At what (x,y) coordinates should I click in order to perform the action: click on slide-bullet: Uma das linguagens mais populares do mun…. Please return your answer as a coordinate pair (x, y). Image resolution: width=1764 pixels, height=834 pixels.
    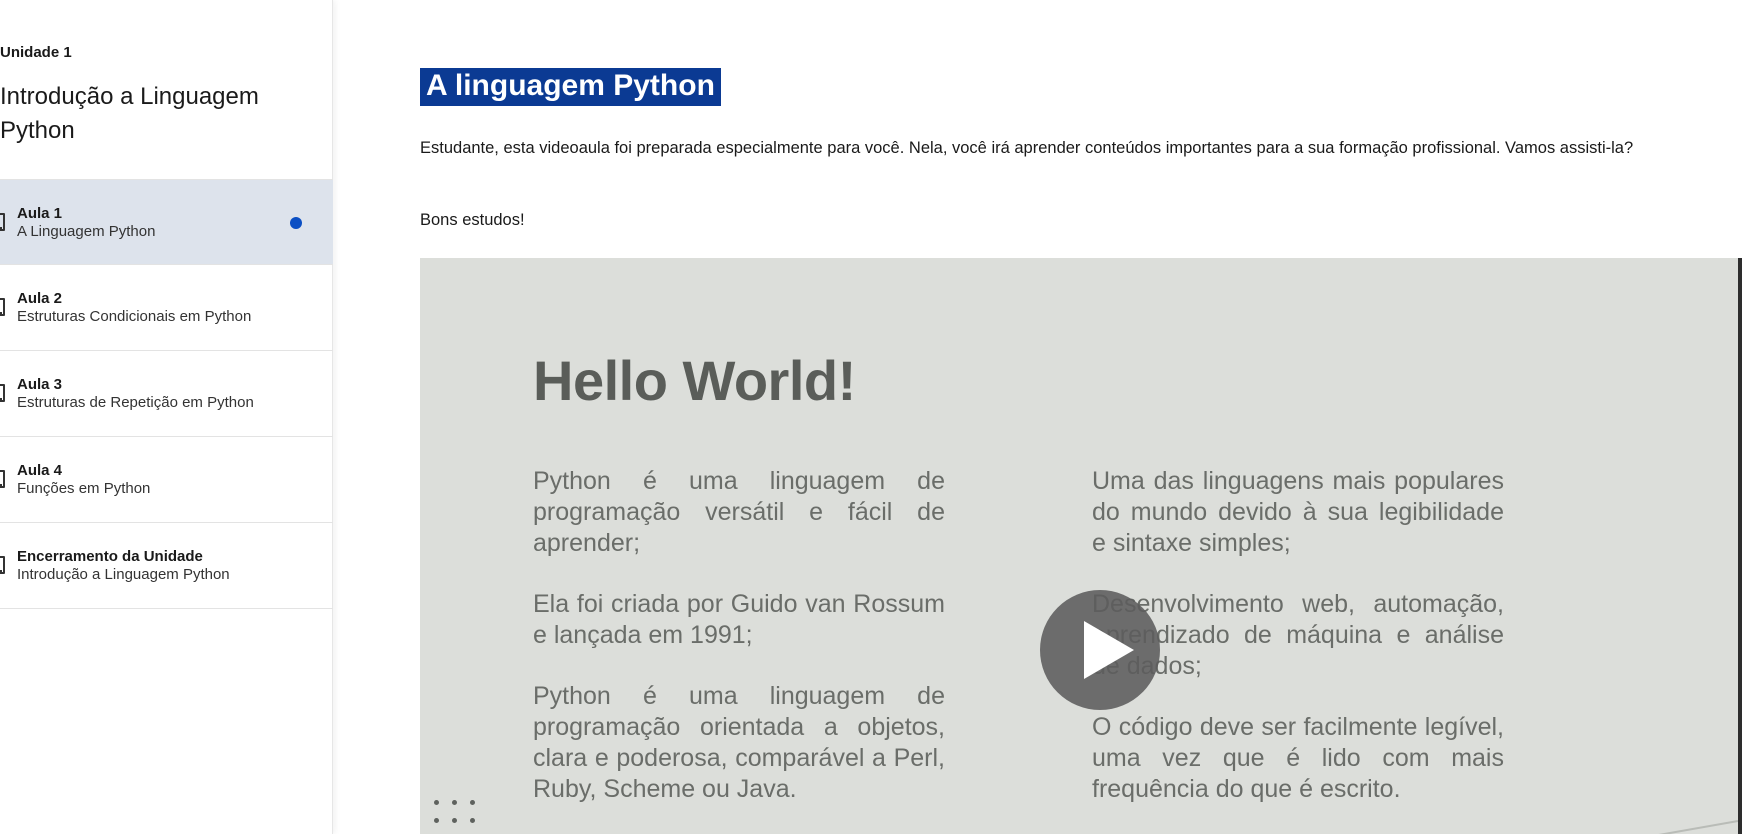
    Looking at the image, I should click on (1298, 512).